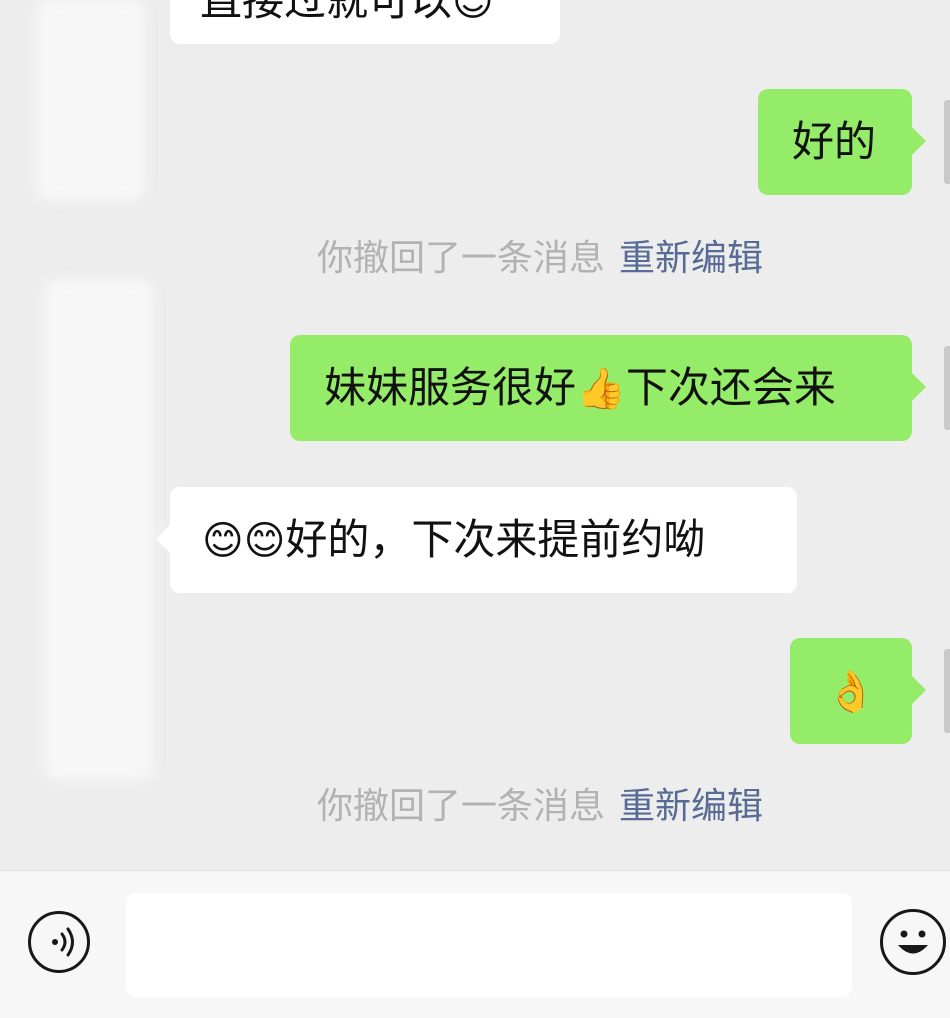  What do you see at coordinates (834, 141) in the screenshot?
I see `message-text: 好的` at bounding box center [834, 141].